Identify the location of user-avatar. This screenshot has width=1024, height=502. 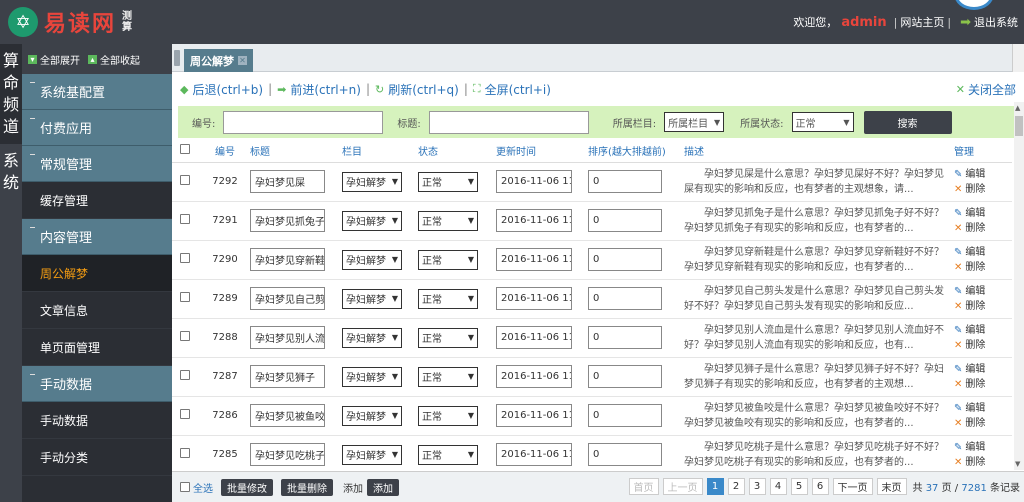
(974, 5).